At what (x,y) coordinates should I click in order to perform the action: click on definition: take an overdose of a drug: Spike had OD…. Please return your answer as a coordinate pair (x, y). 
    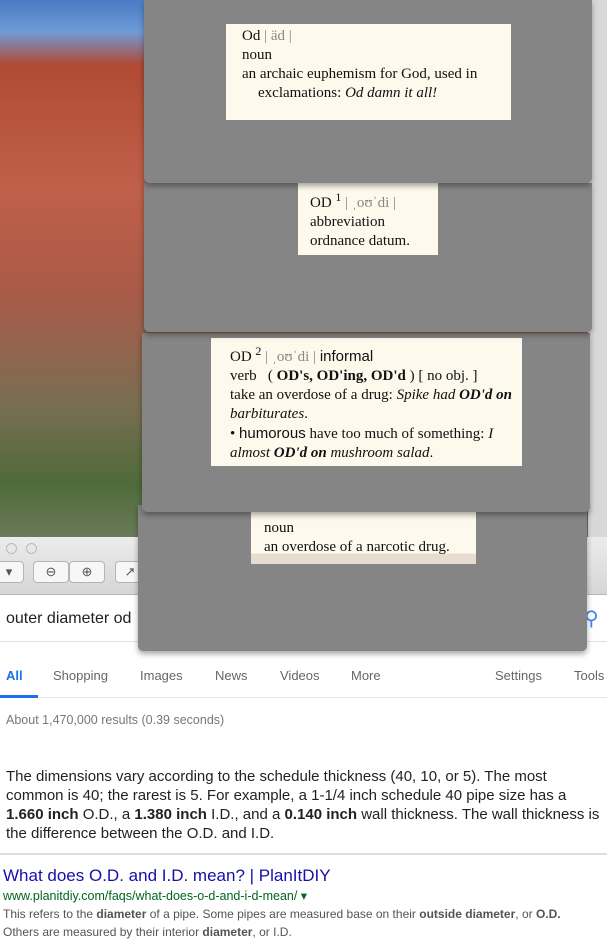
    Looking at the image, I should click on (371, 404).